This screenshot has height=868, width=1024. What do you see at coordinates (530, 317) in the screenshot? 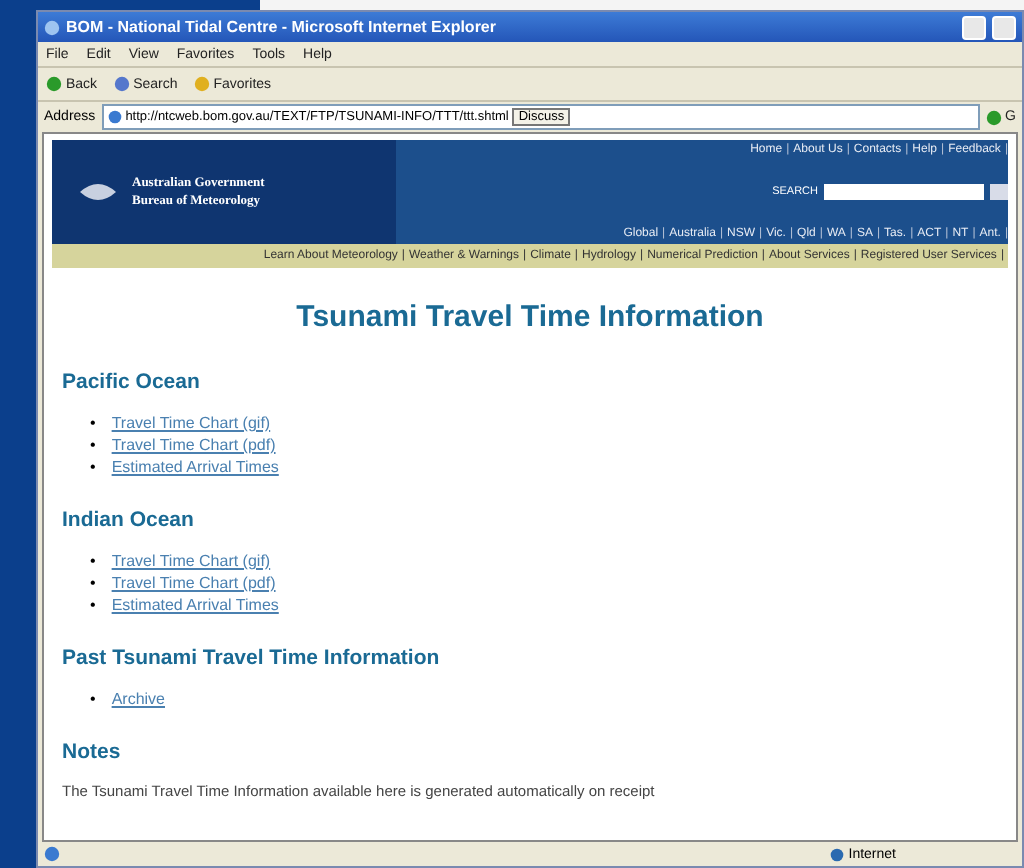
I see `page-title: Tsunami Travel Time Information` at bounding box center [530, 317].